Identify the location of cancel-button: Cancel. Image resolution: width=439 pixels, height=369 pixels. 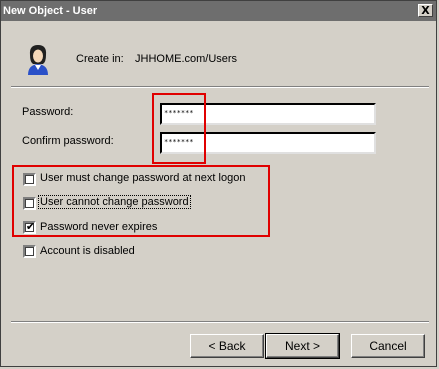
(388, 346).